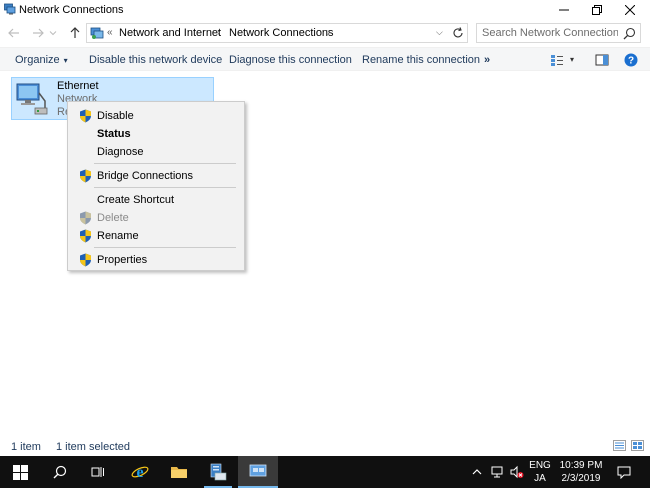  What do you see at coordinates (78, 86) in the screenshot?
I see `connection-name: Ethernet` at bounding box center [78, 86].